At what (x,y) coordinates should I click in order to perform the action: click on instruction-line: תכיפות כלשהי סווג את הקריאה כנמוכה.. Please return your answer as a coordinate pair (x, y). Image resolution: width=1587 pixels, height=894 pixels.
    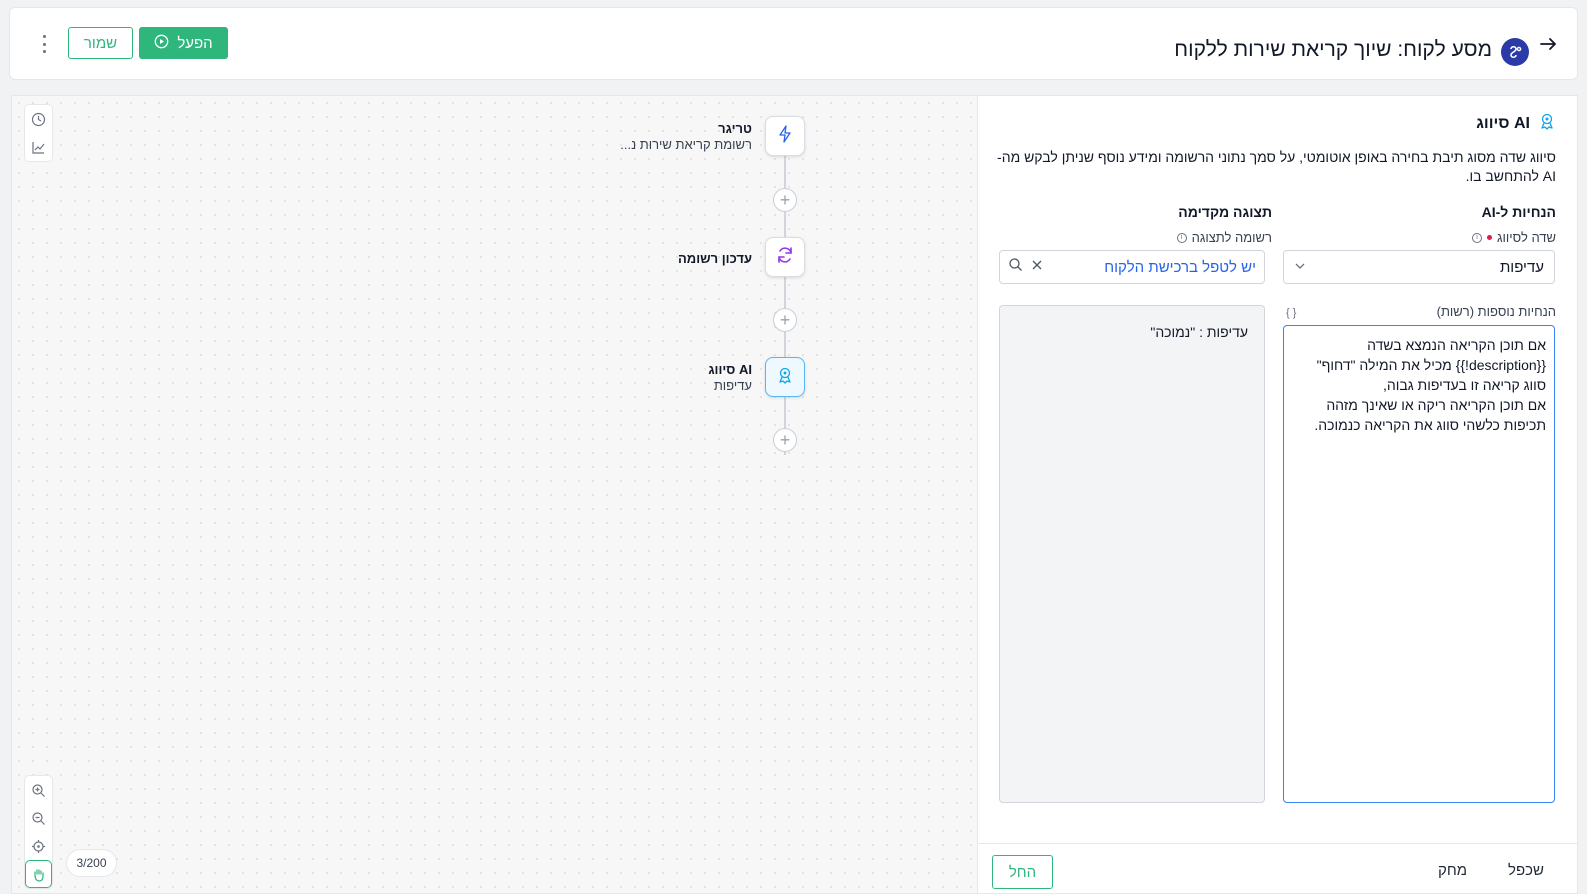
    Looking at the image, I should click on (1430, 425).